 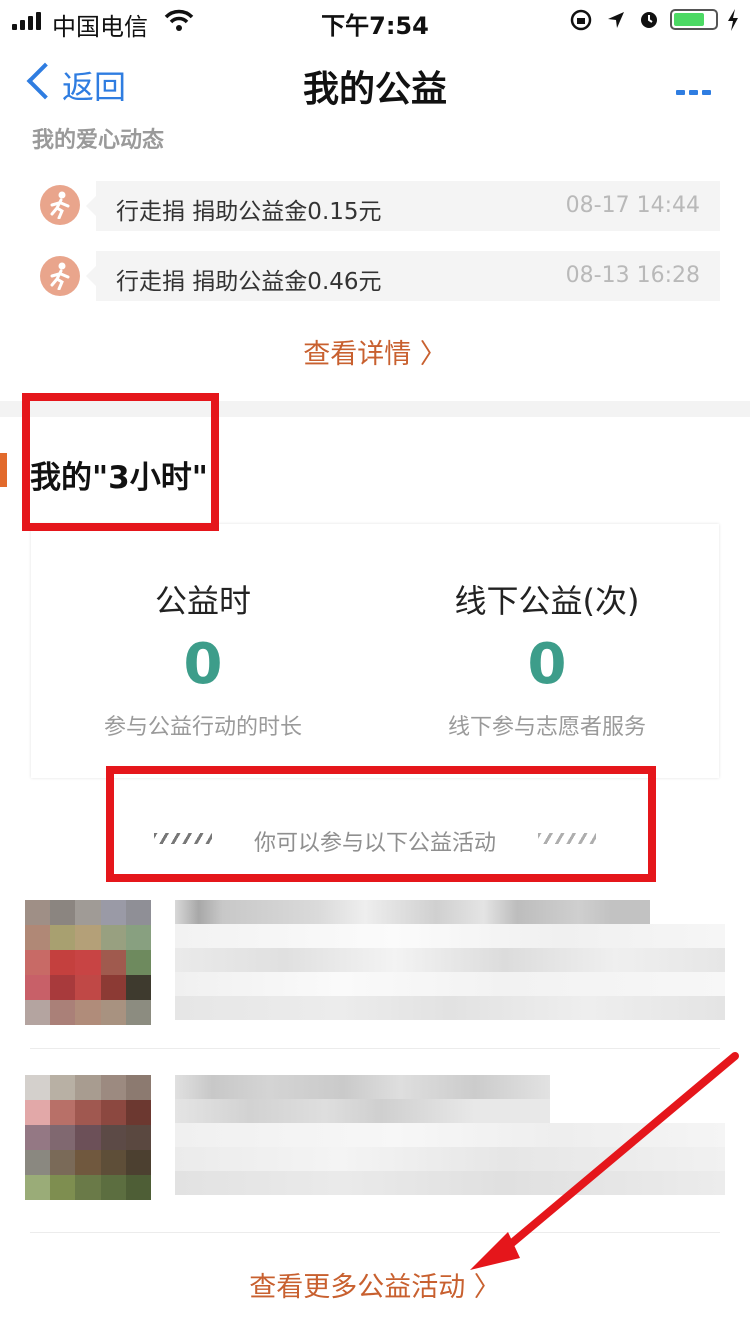 I want to click on section-accent-bar, so click(x=3, y=470).